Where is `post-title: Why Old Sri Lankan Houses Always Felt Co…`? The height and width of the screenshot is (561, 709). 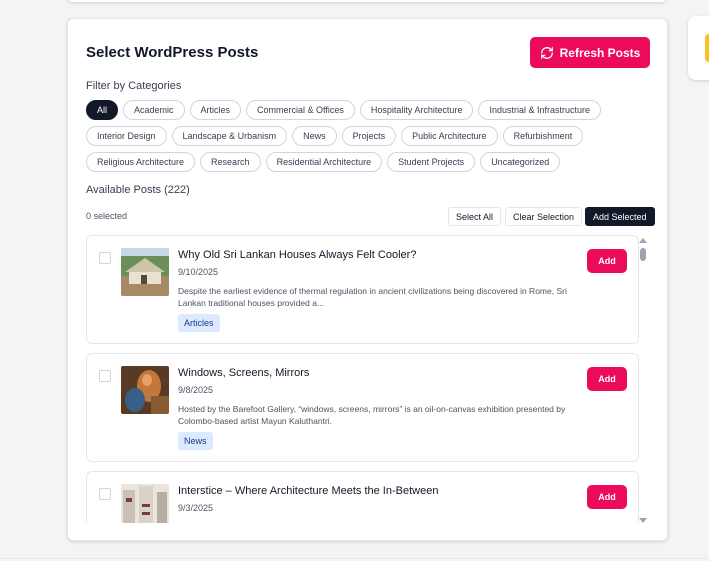
post-title: Why Old Sri Lankan Houses Always Felt Co… is located at coordinates (297, 255).